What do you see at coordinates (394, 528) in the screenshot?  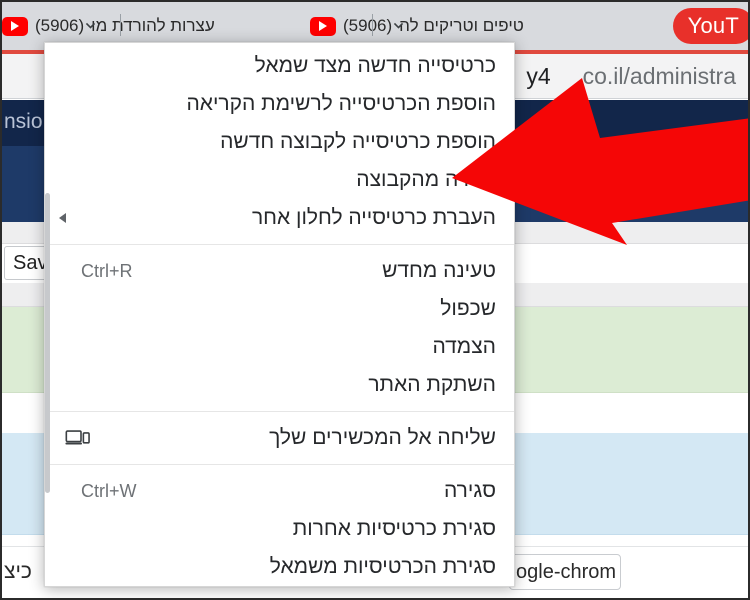 I see `menu-item-label: סגירת כרטיסיות אחרות` at bounding box center [394, 528].